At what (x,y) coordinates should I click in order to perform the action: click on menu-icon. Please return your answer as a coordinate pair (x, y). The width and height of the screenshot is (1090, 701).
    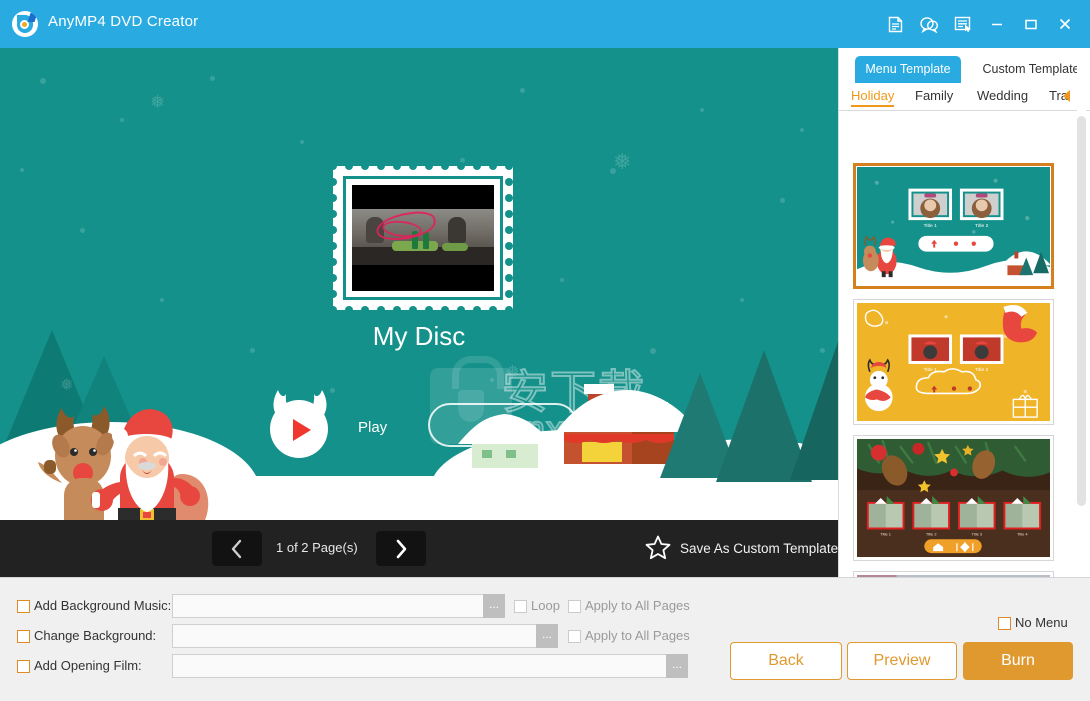
    Looking at the image, I should click on (963, 24).